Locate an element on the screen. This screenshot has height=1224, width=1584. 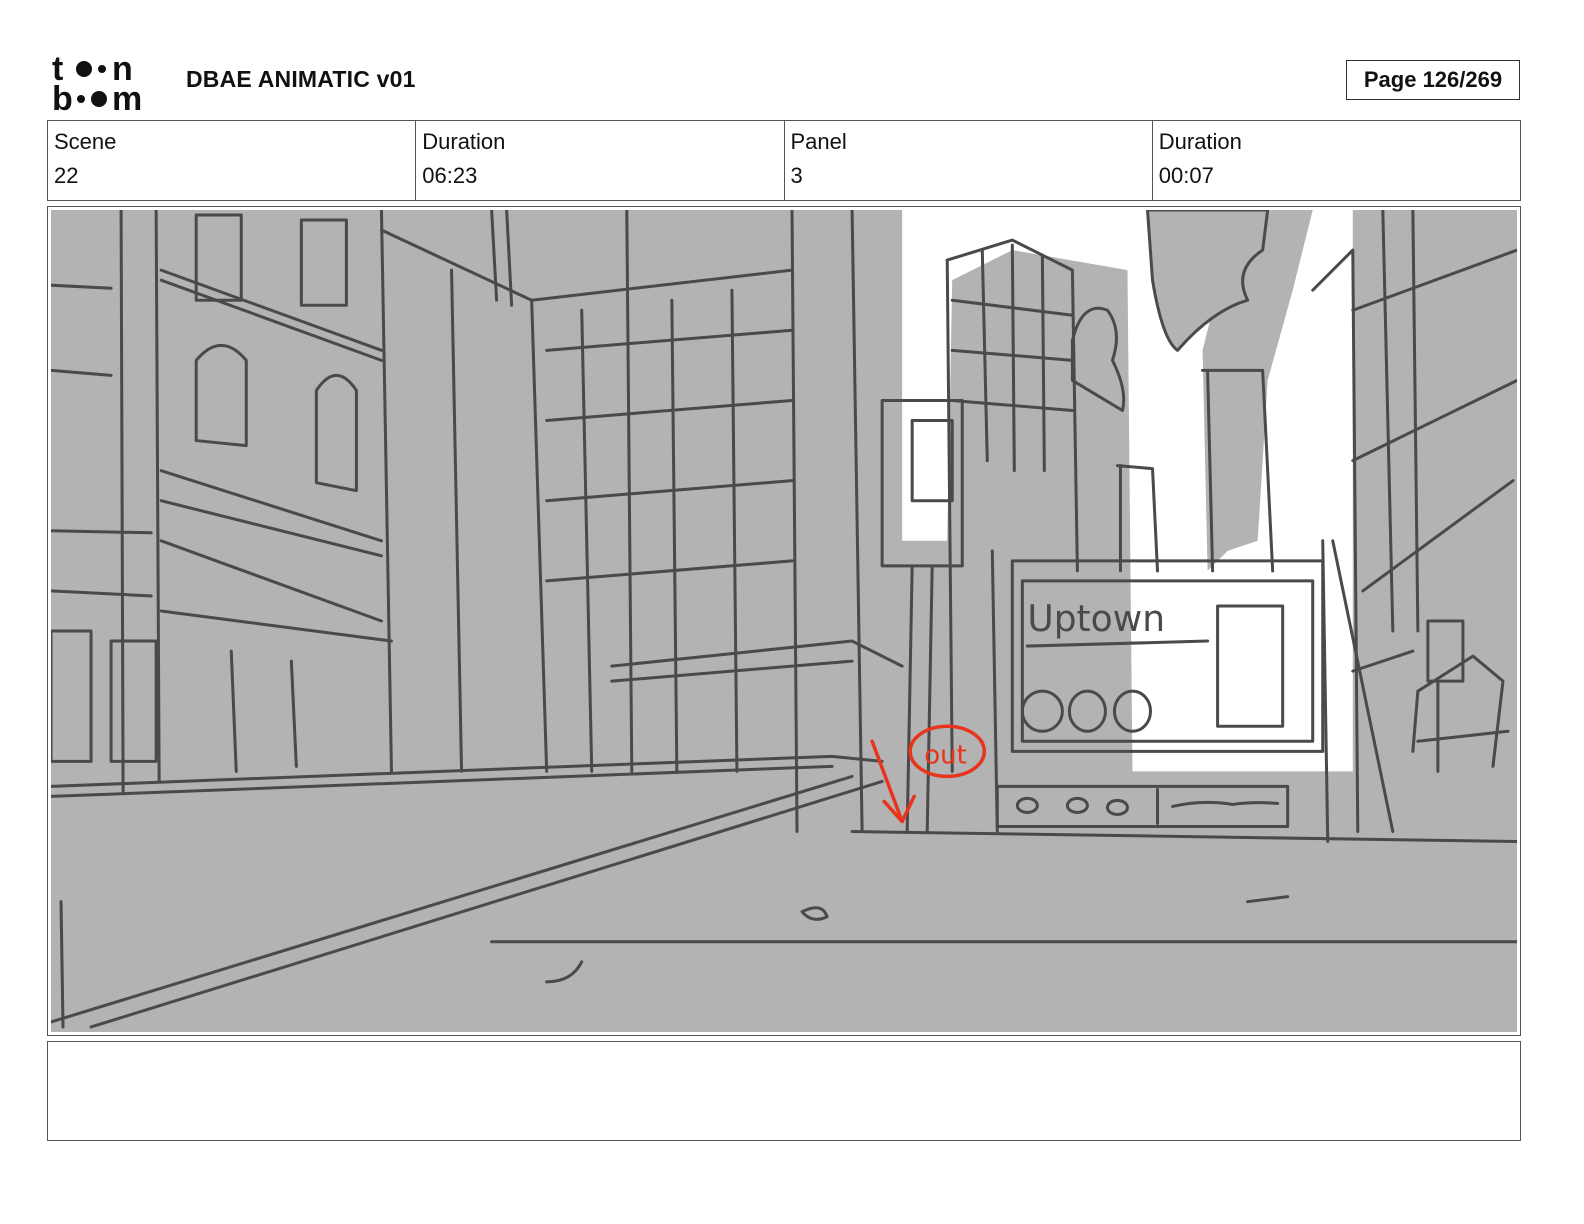
panel-notes is located at coordinates (784, 1091).